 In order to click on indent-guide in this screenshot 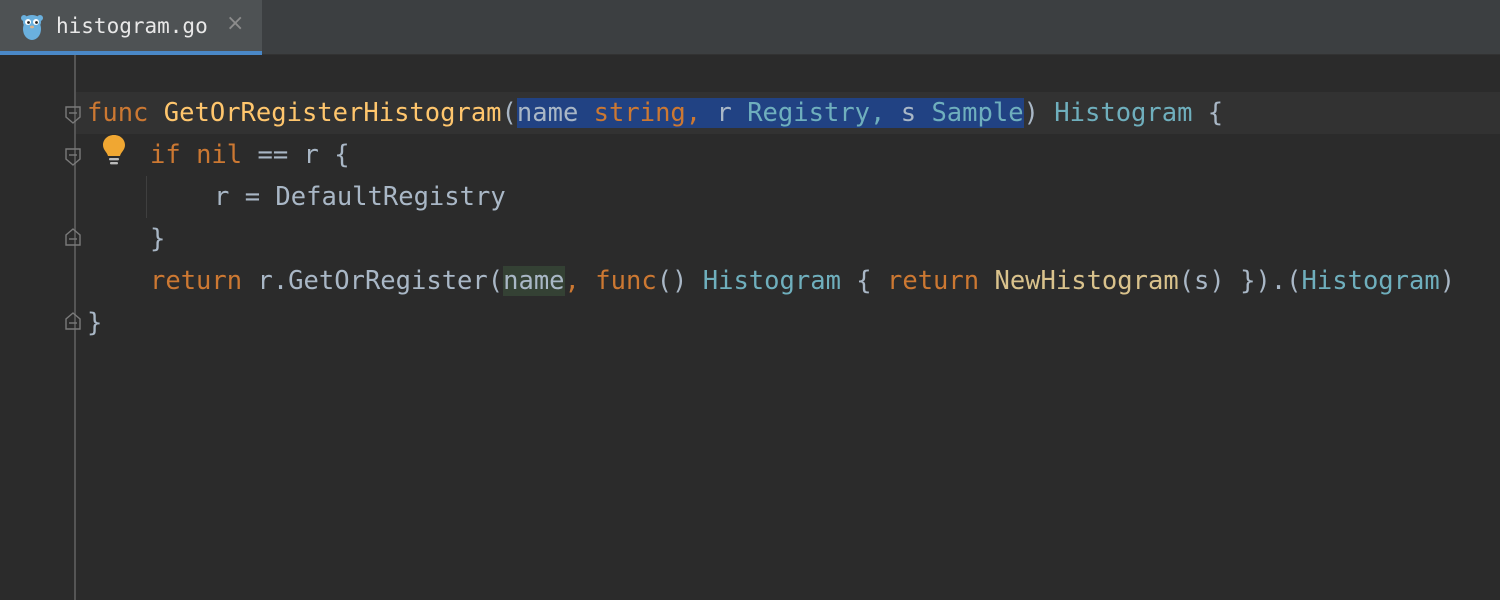, I will do `click(146, 197)`.